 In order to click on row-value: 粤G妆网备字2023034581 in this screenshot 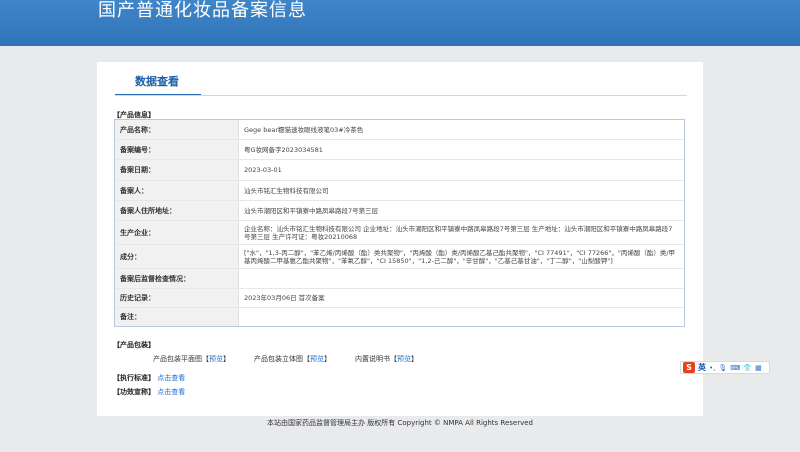, I will do `click(283, 149)`.